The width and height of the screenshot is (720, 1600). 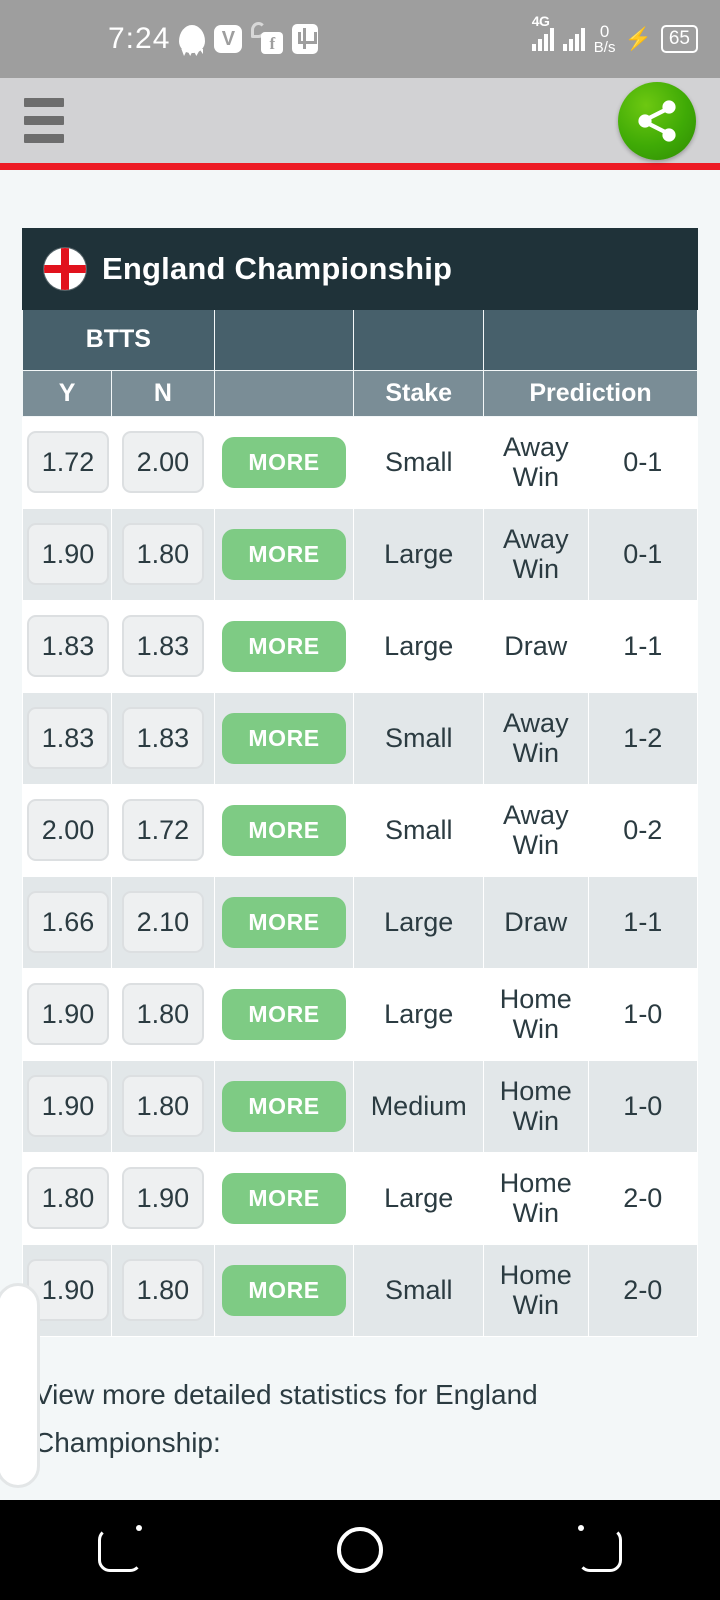 I want to click on table-row: 1.90 1.80 MORE Large Home Win 1-0, so click(x=360, y=1014).